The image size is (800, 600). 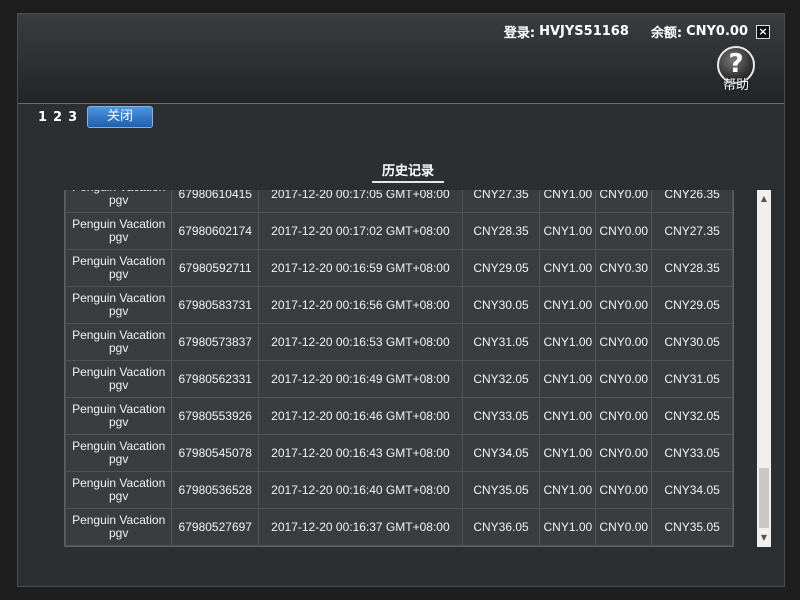 What do you see at coordinates (584, 31) in the screenshot?
I see `login-id: HVJYS51168` at bounding box center [584, 31].